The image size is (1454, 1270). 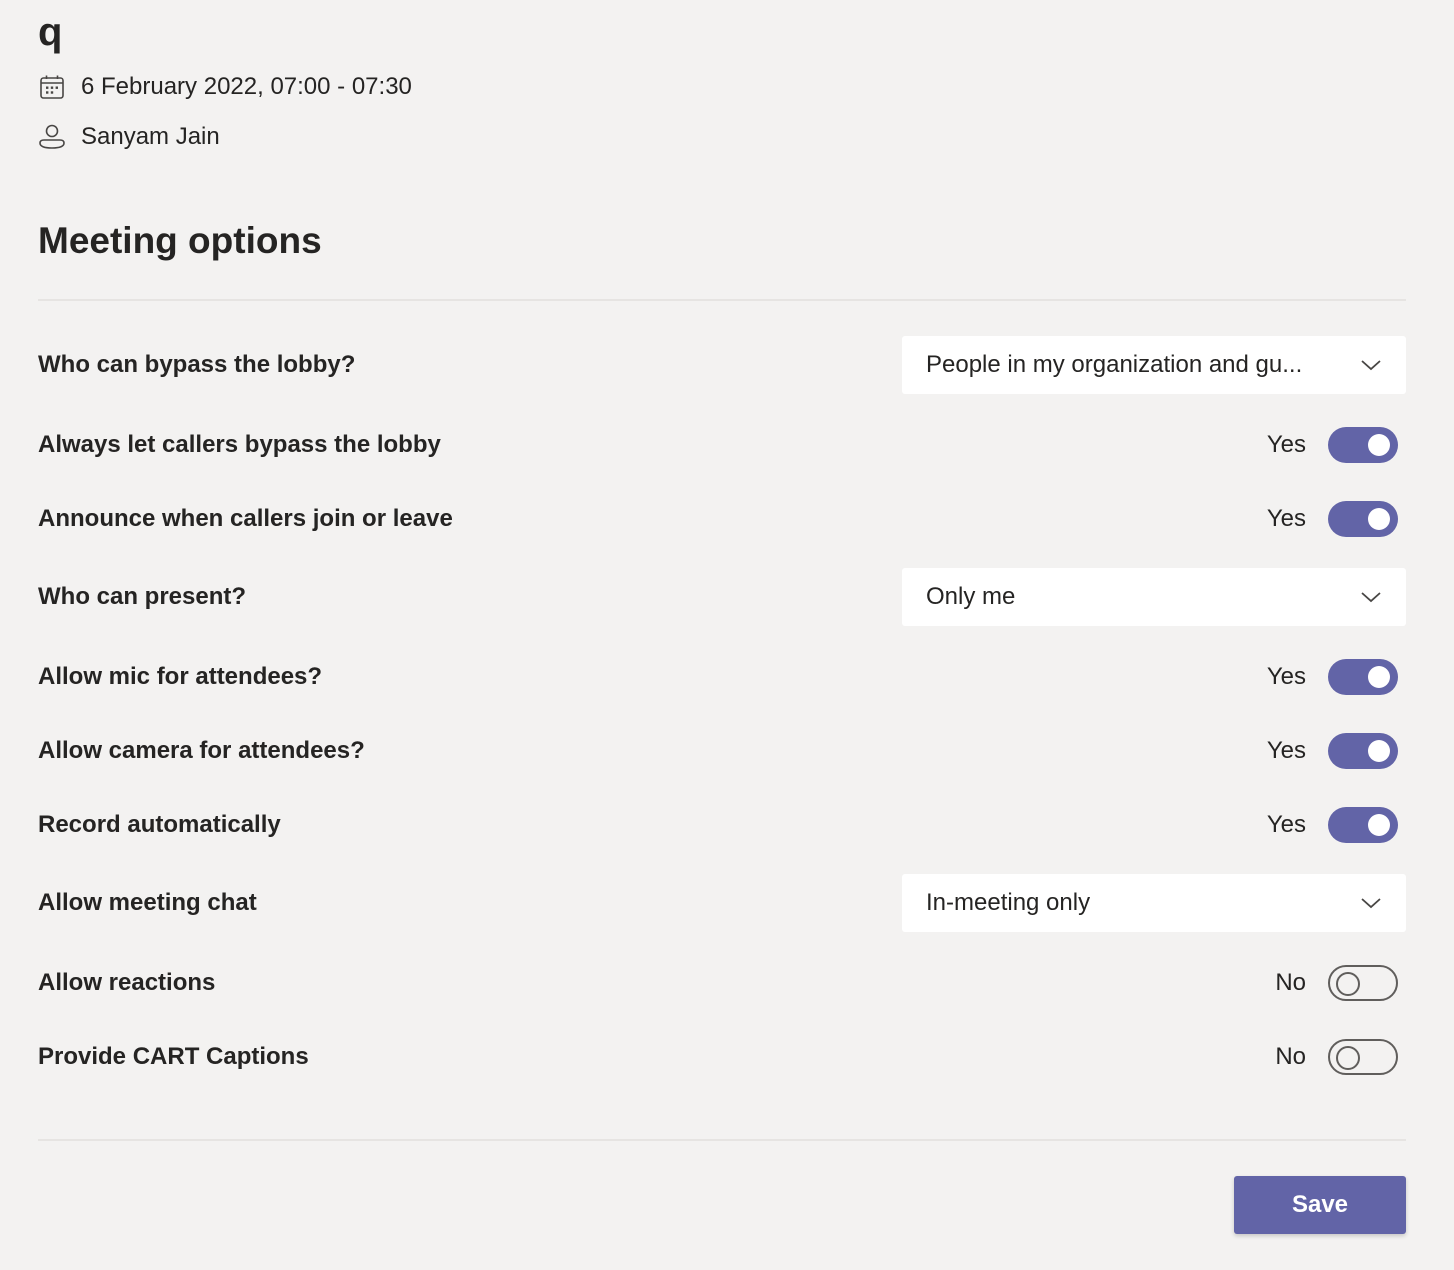 I want to click on option-label: Who can bypass the lobby?, so click(x=197, y=364).